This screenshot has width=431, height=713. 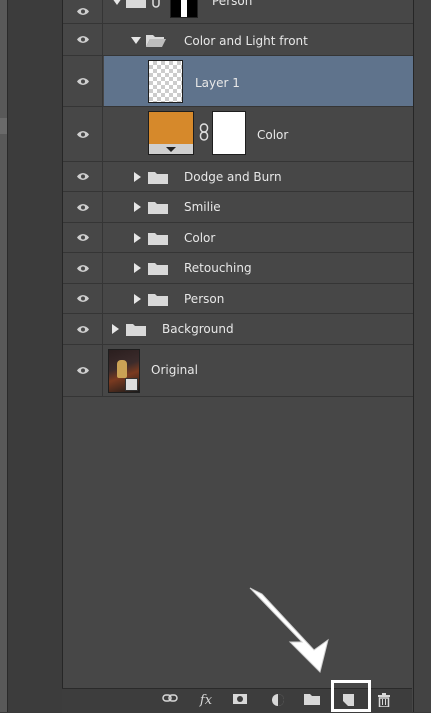 I want to click on layer-row-person-top: Person, so click(x=238, y=12).